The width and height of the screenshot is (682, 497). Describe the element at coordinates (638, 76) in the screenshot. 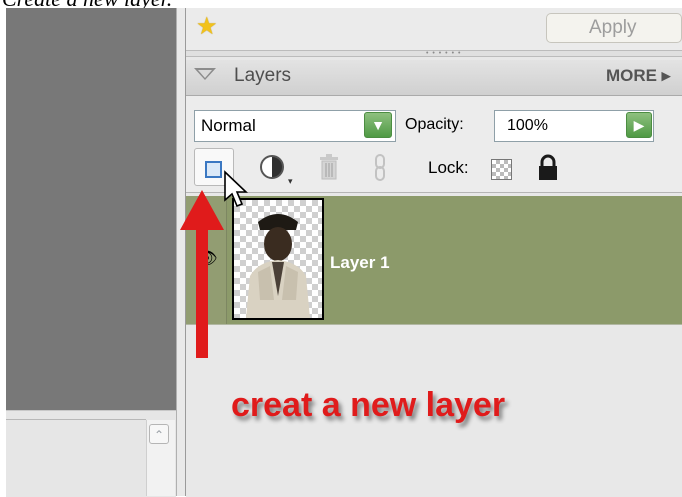

I see `more-button: MORE ▸` at that location.